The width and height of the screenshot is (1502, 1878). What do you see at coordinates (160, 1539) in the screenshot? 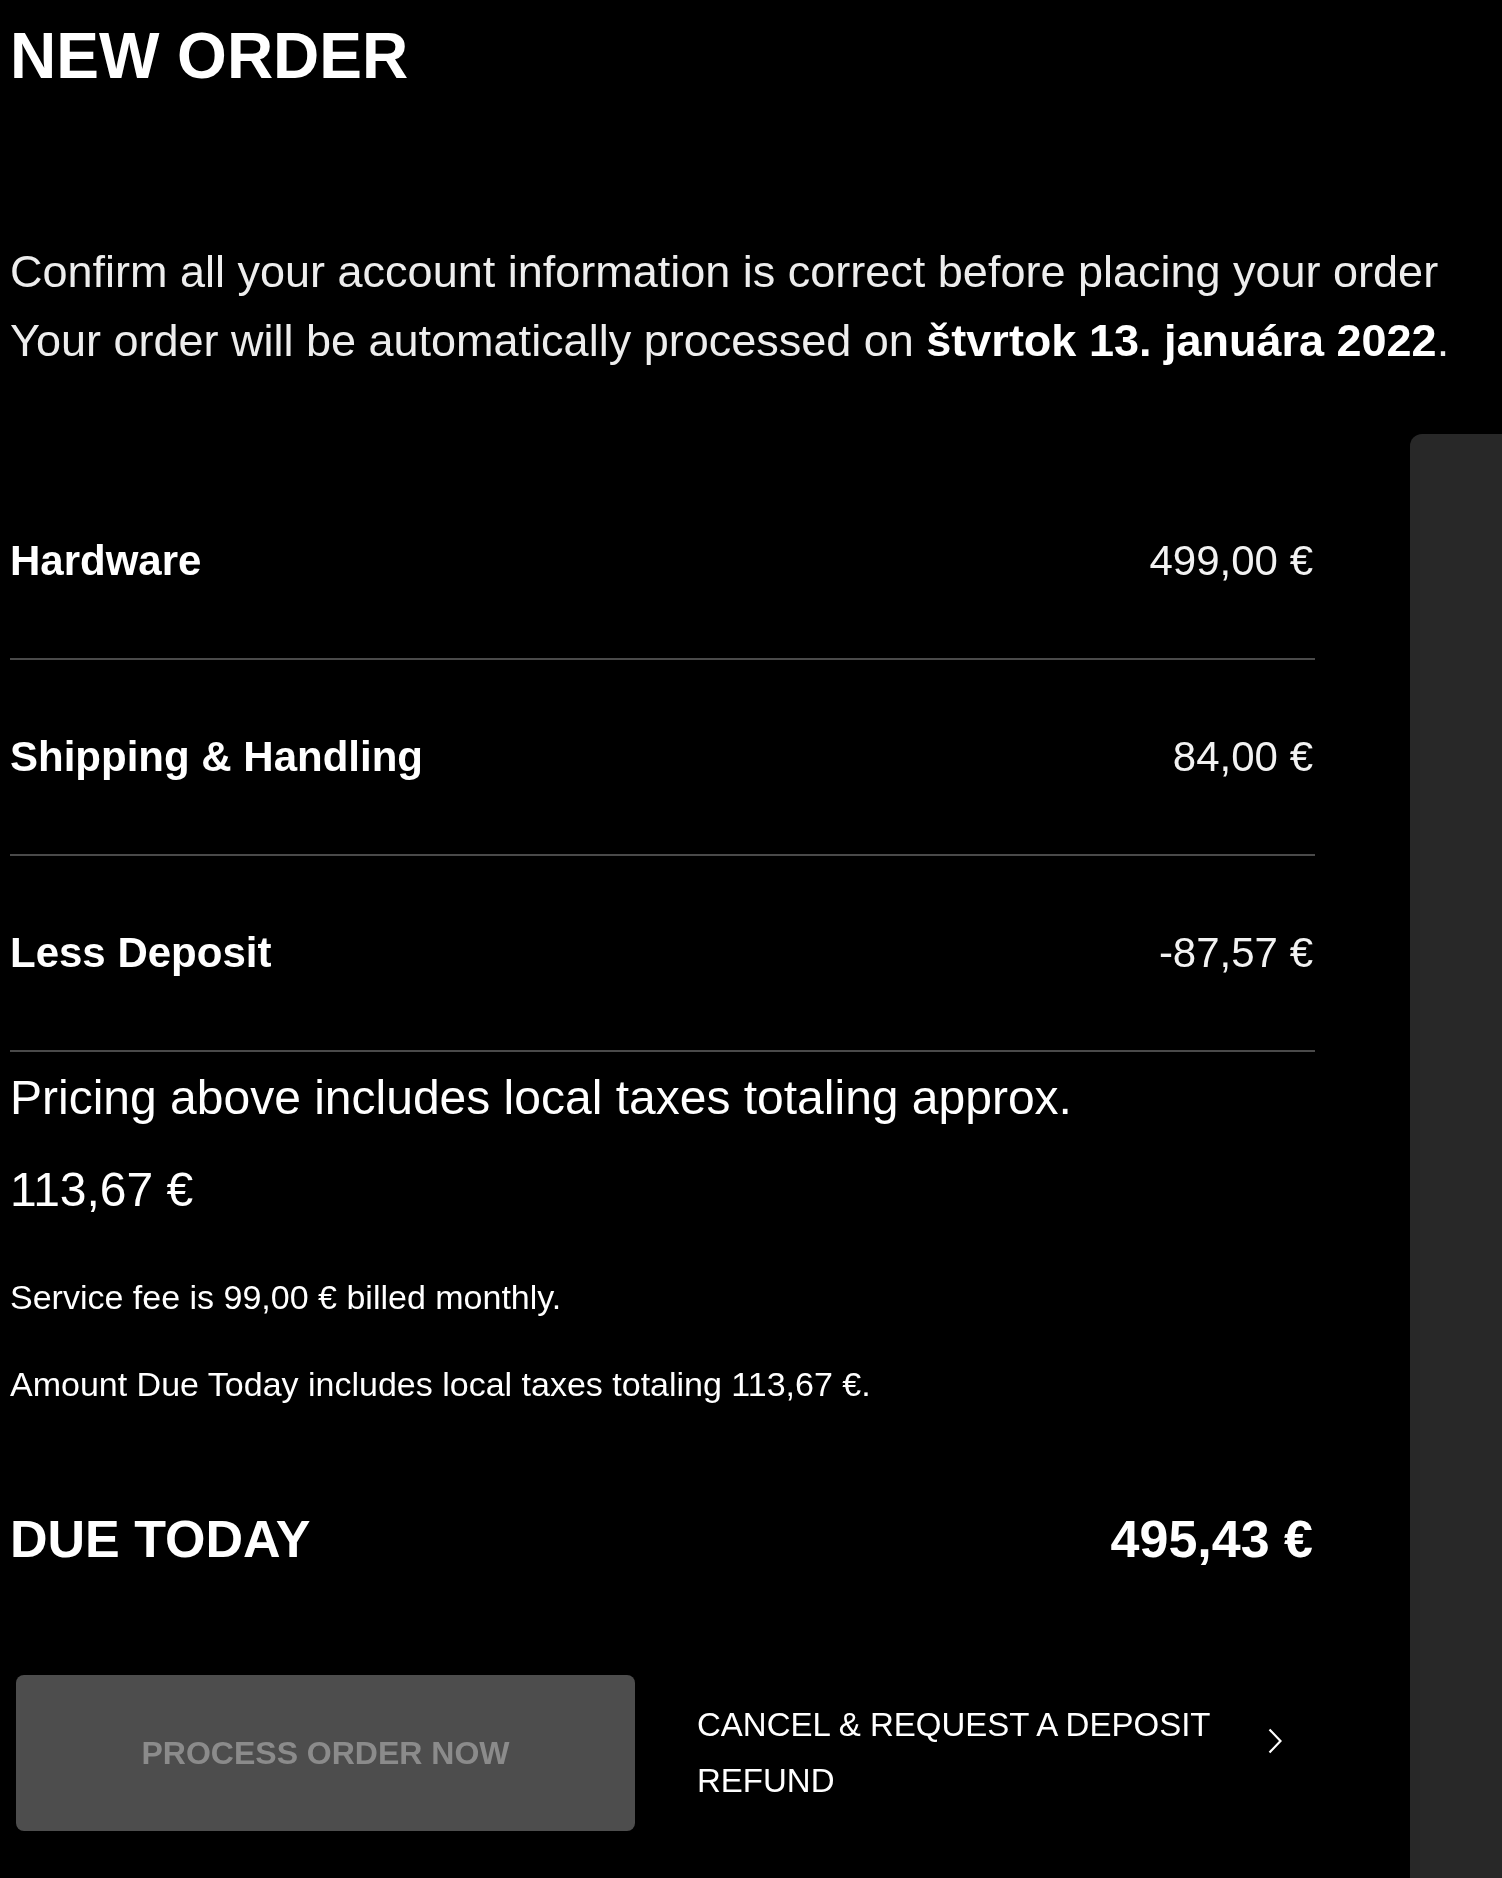
I see `due-today-label: DUE TODAY` at bounding box center [160, 1539].